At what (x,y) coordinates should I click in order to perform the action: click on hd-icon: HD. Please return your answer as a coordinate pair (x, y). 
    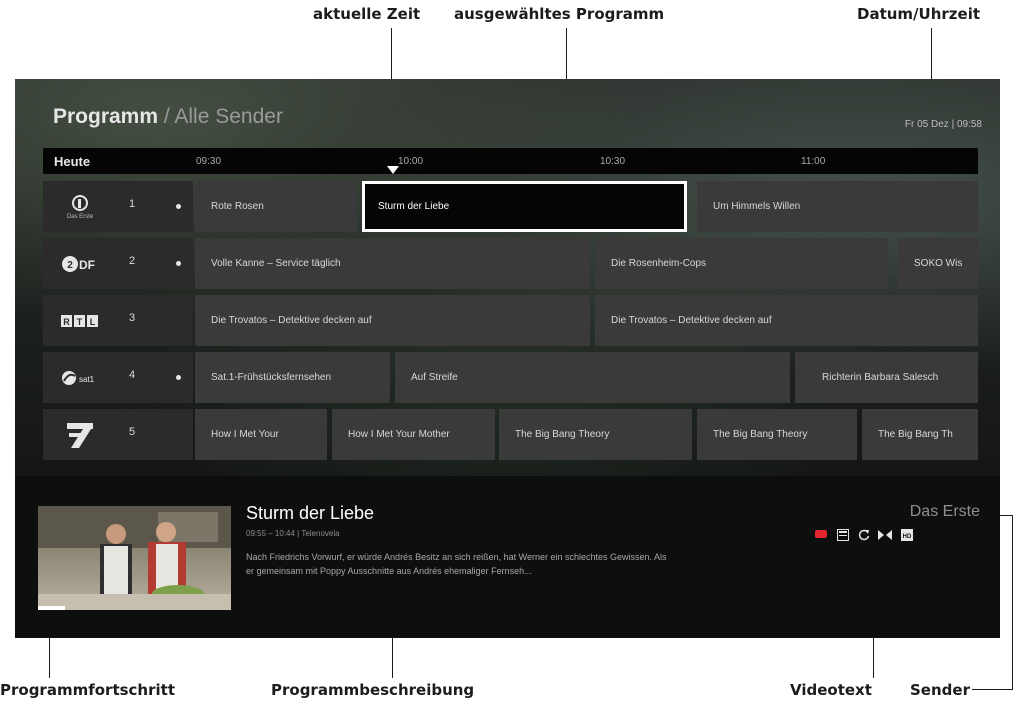
    Looking at the image, I should click on (907, 535).